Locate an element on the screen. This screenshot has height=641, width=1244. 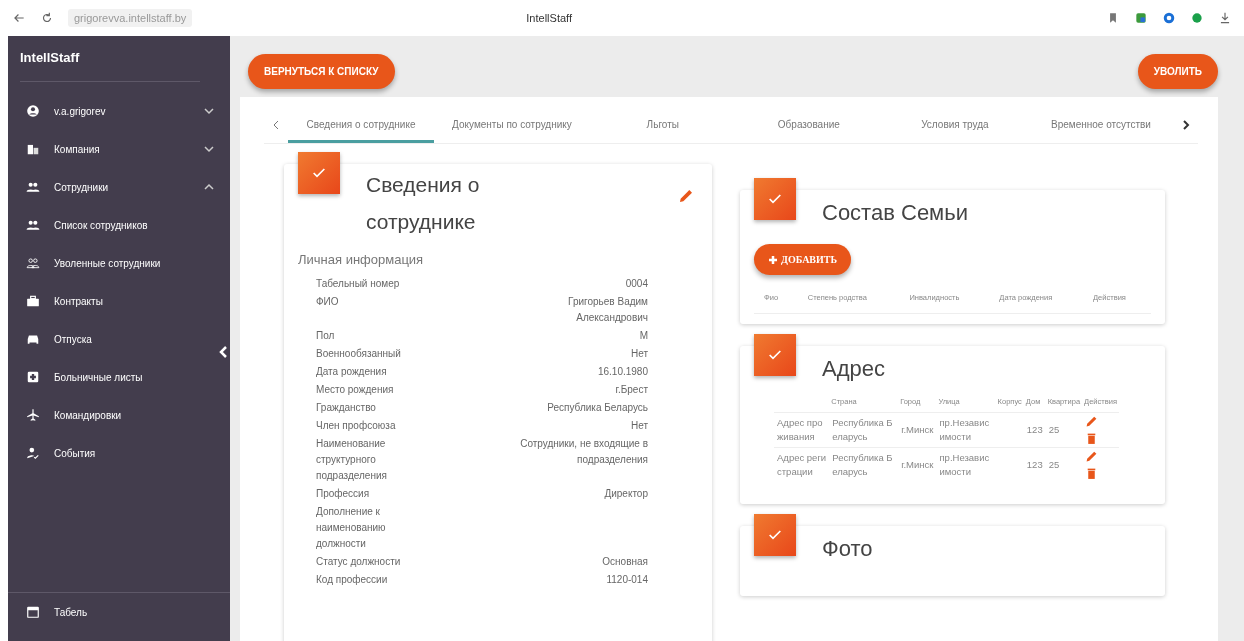
field-label: Дата рождения is located at coordinates (352, 372).